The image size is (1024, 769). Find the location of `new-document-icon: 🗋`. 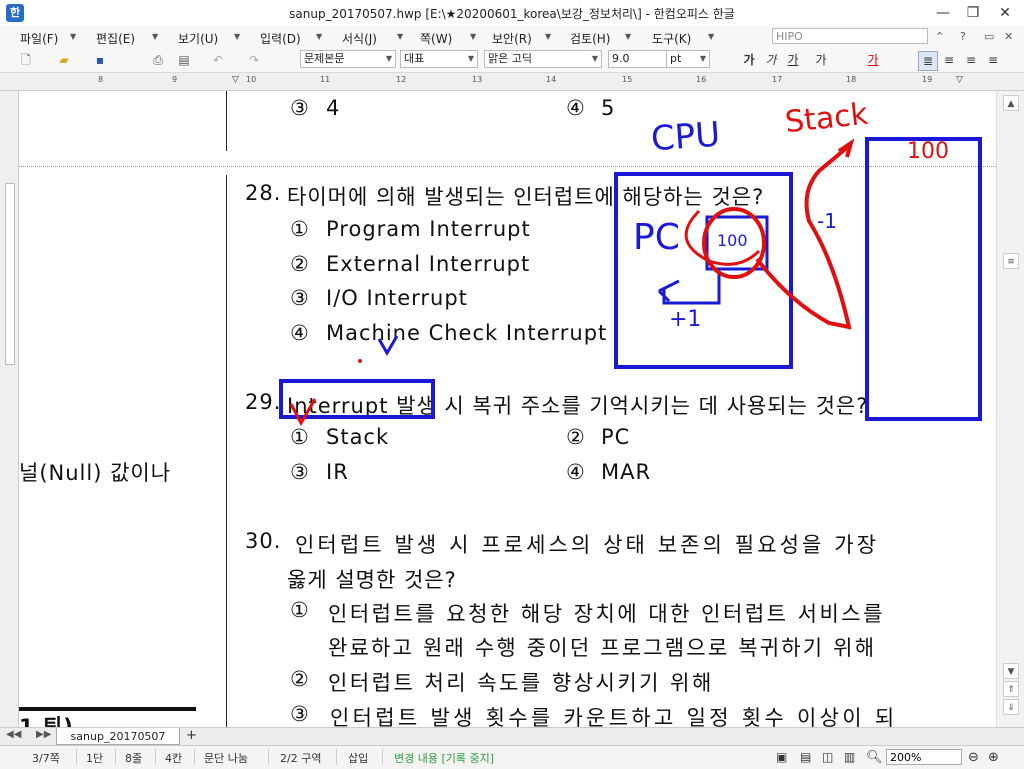

new-document-icon: 🗋 is located at coordinates (26, 60).